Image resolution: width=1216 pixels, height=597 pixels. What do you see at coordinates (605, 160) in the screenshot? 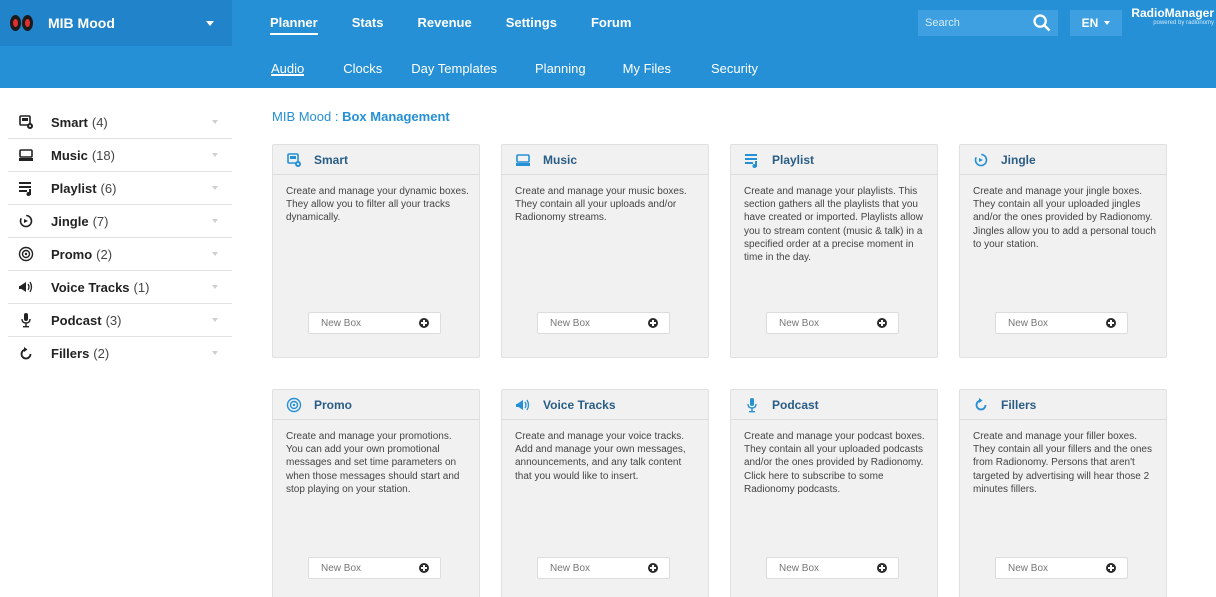
I see `card-header: Music` at bounding box center [605, 160].